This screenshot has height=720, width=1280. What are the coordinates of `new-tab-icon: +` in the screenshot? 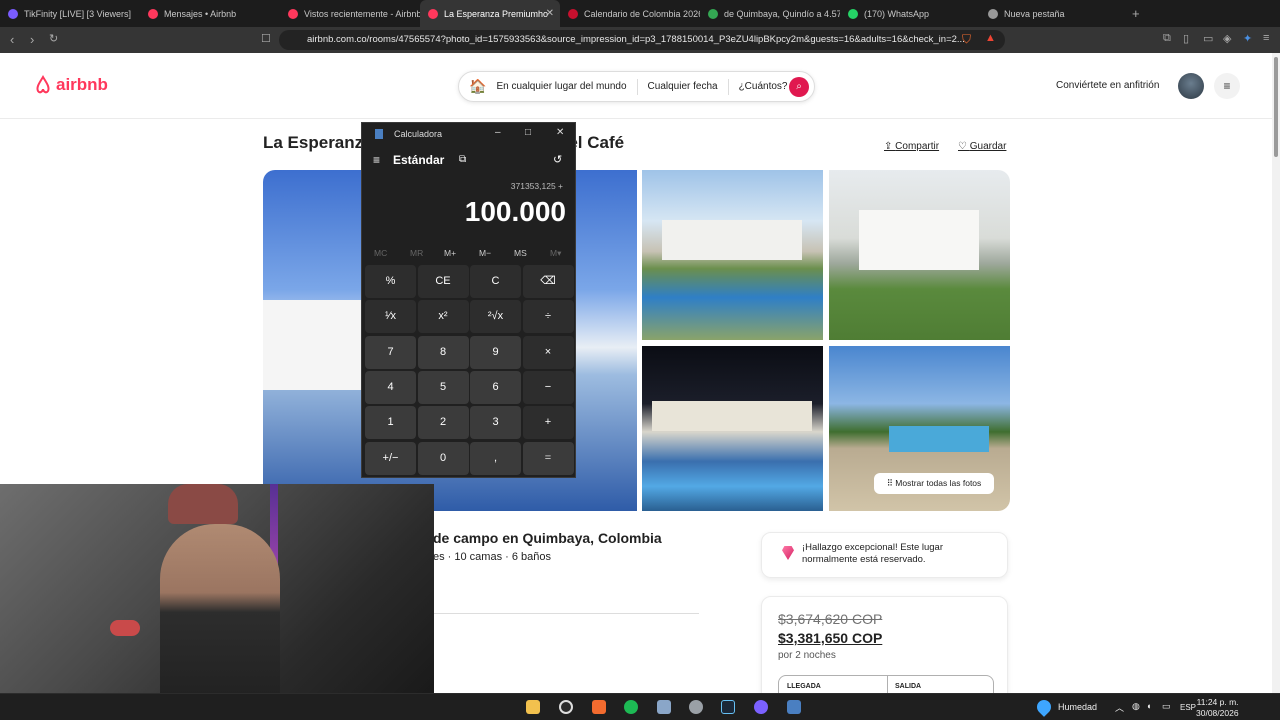 It's located at (1136, 13).